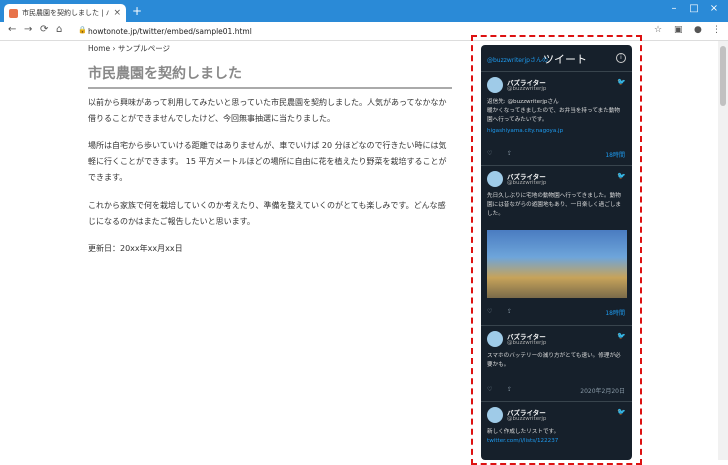 This screenshot has height=465, width=728. Describe the element at coordinates (117, 13) in the screenshot. I see `close-tab-icon: ×` at that location.